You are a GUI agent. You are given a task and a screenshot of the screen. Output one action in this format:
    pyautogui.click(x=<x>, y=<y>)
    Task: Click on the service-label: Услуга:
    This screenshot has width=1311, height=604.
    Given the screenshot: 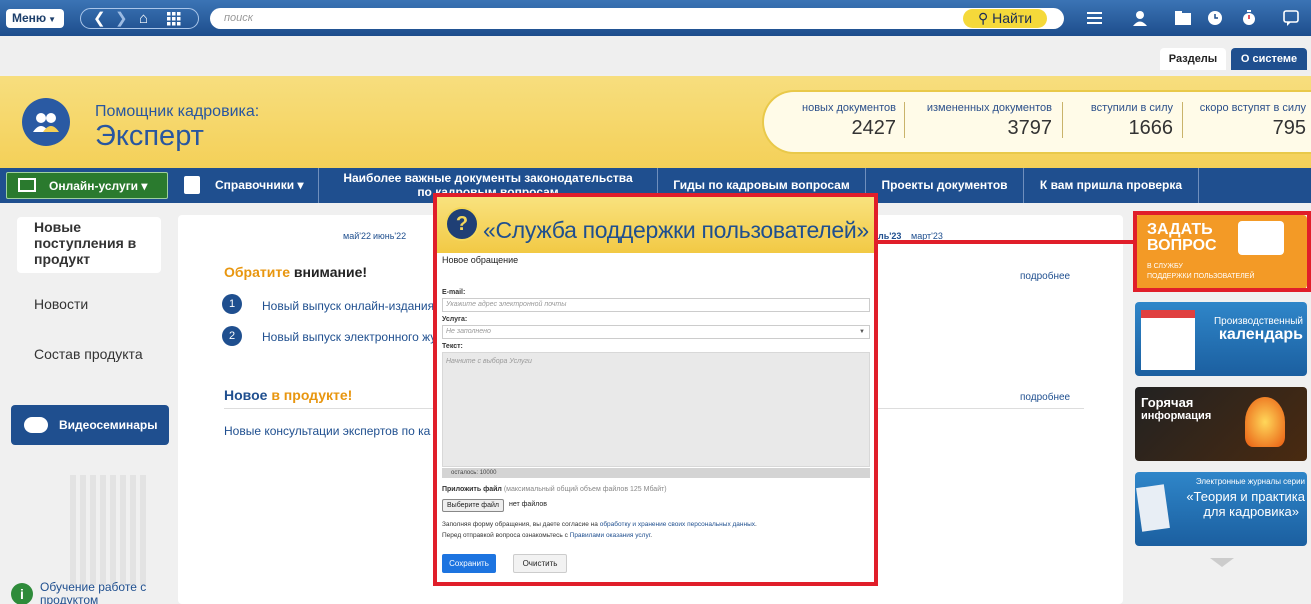 What is the action you would take?
    pyautogui.click(x=455, y=319)
    